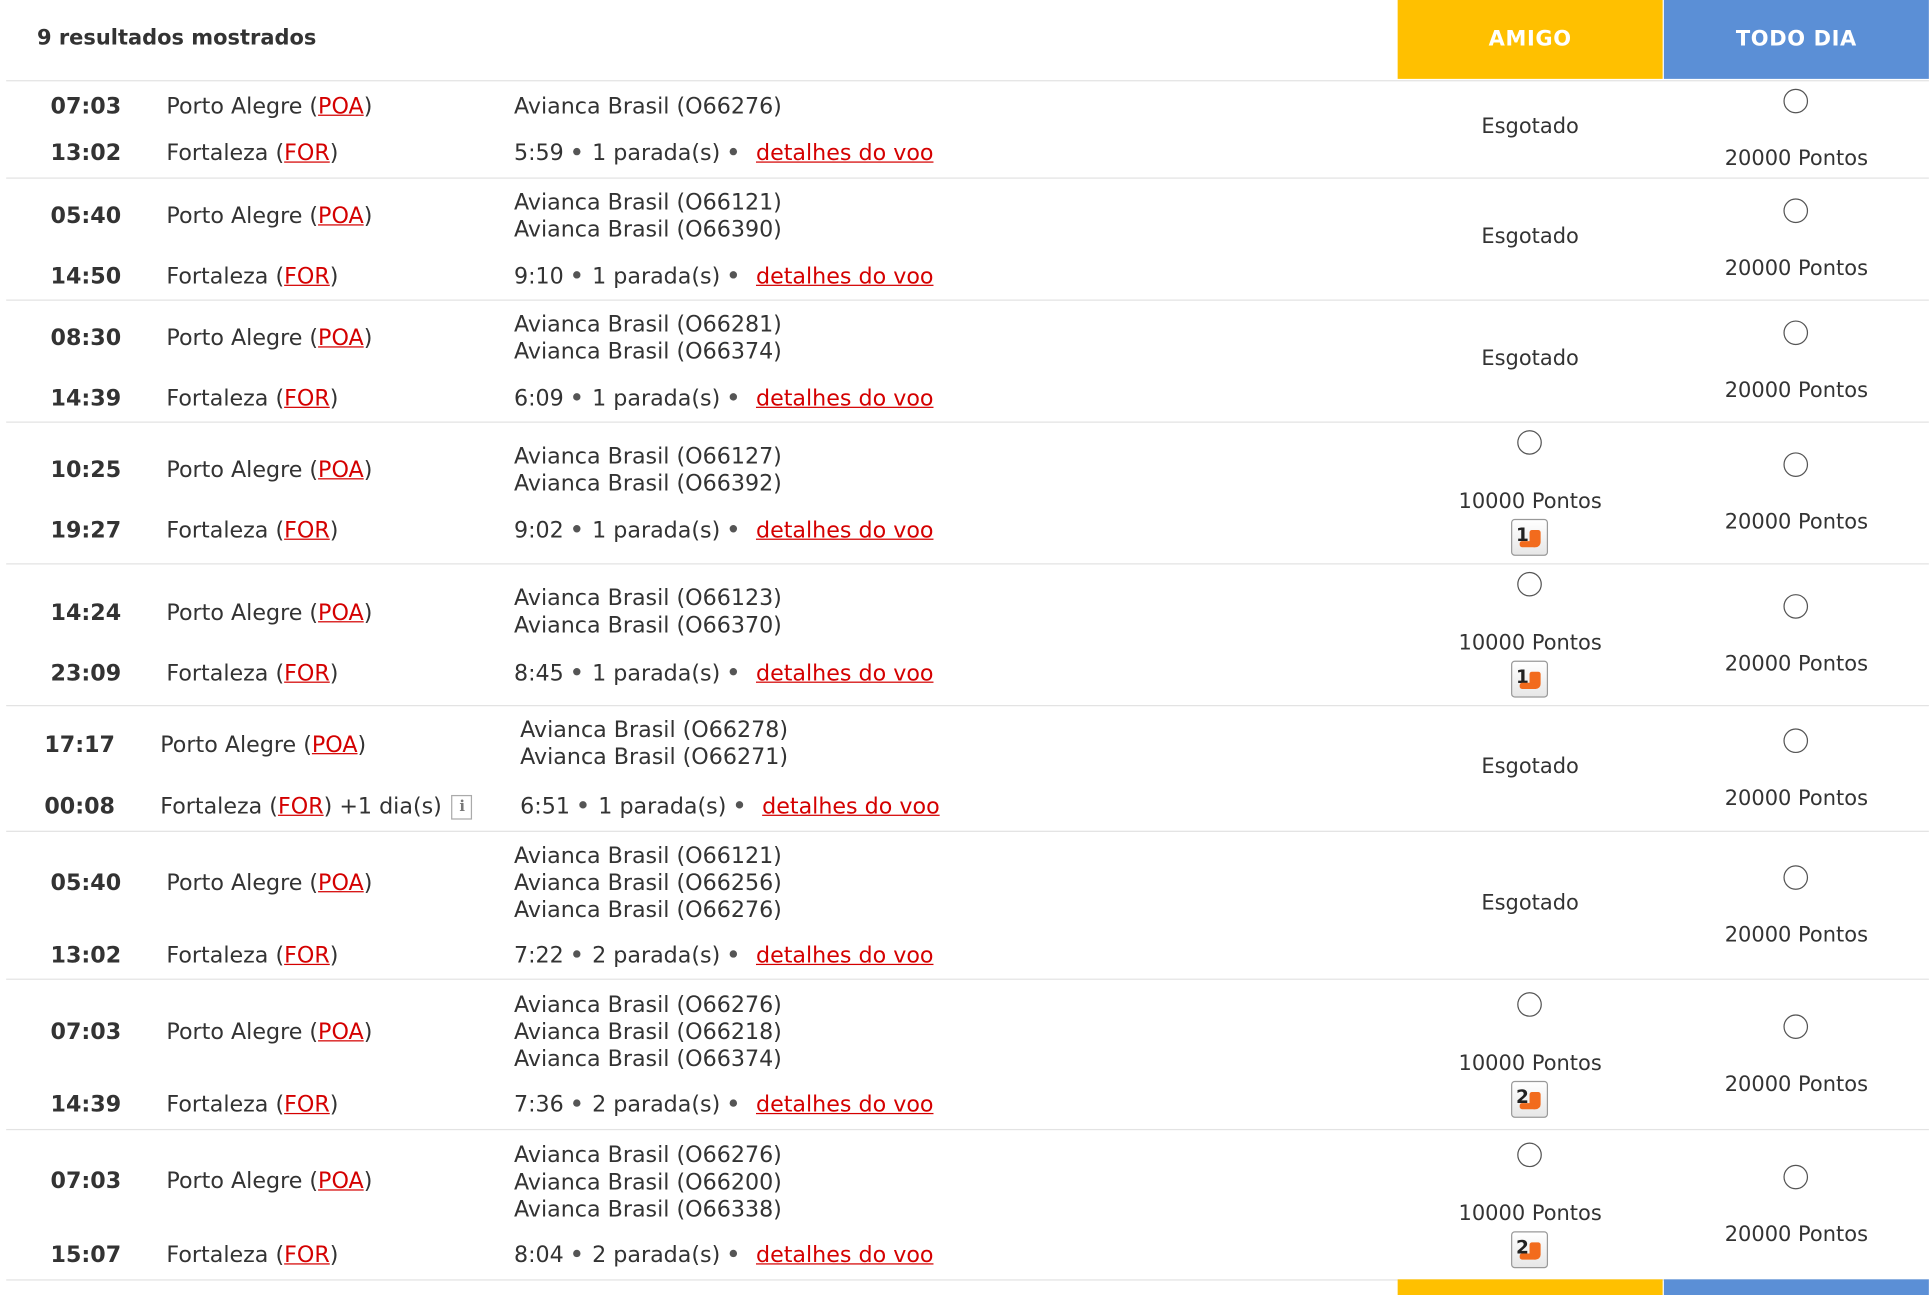 This screenshot has width=1931, height=1295. Describe the element at coordinates (724, 154) in the screenshot. I see `duration-line: 5:59 1 parada(s) detalhes do voo` at that location.